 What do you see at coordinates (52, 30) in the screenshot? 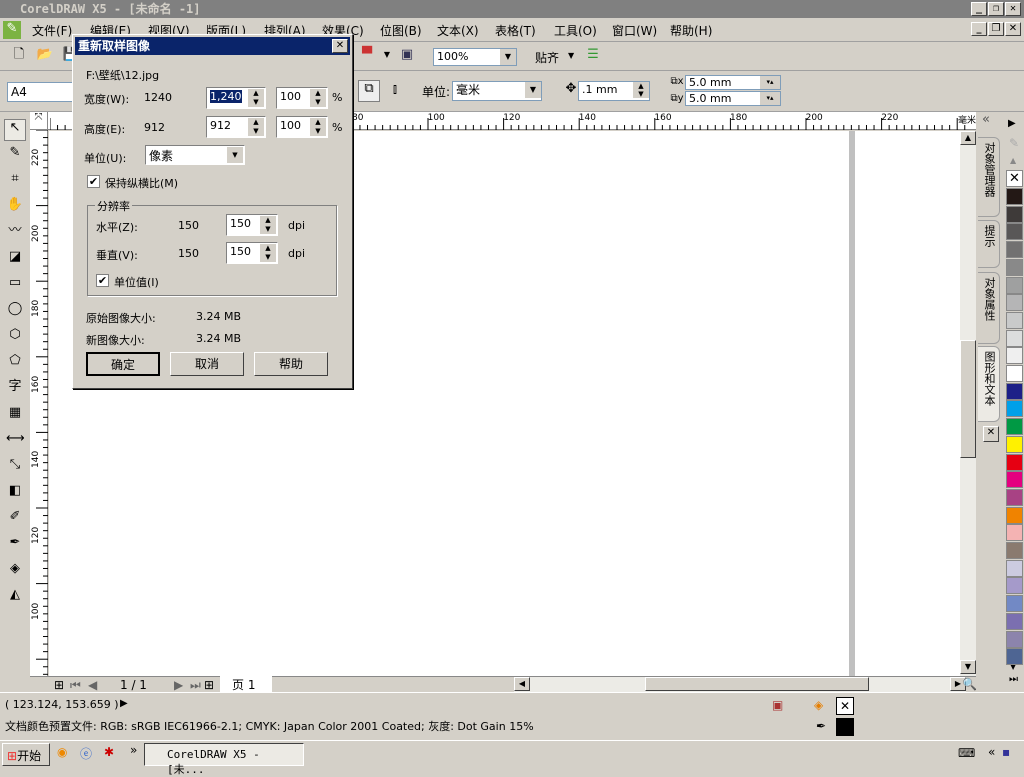
I see `menu-file: 文件(F)` at bounding box center [52, 30].